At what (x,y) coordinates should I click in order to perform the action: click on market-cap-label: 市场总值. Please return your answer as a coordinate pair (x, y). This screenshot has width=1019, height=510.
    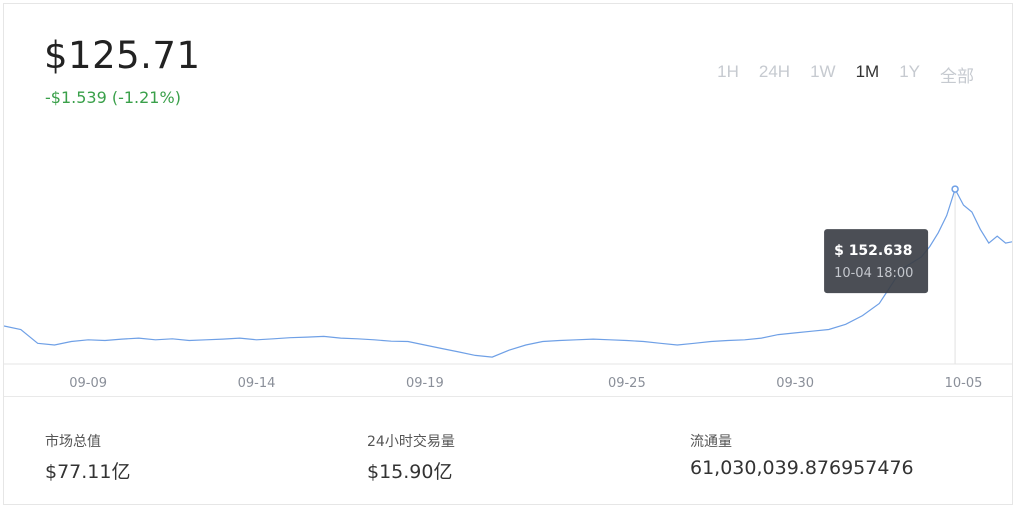
    Looking at the image, I should click on (73, 442).